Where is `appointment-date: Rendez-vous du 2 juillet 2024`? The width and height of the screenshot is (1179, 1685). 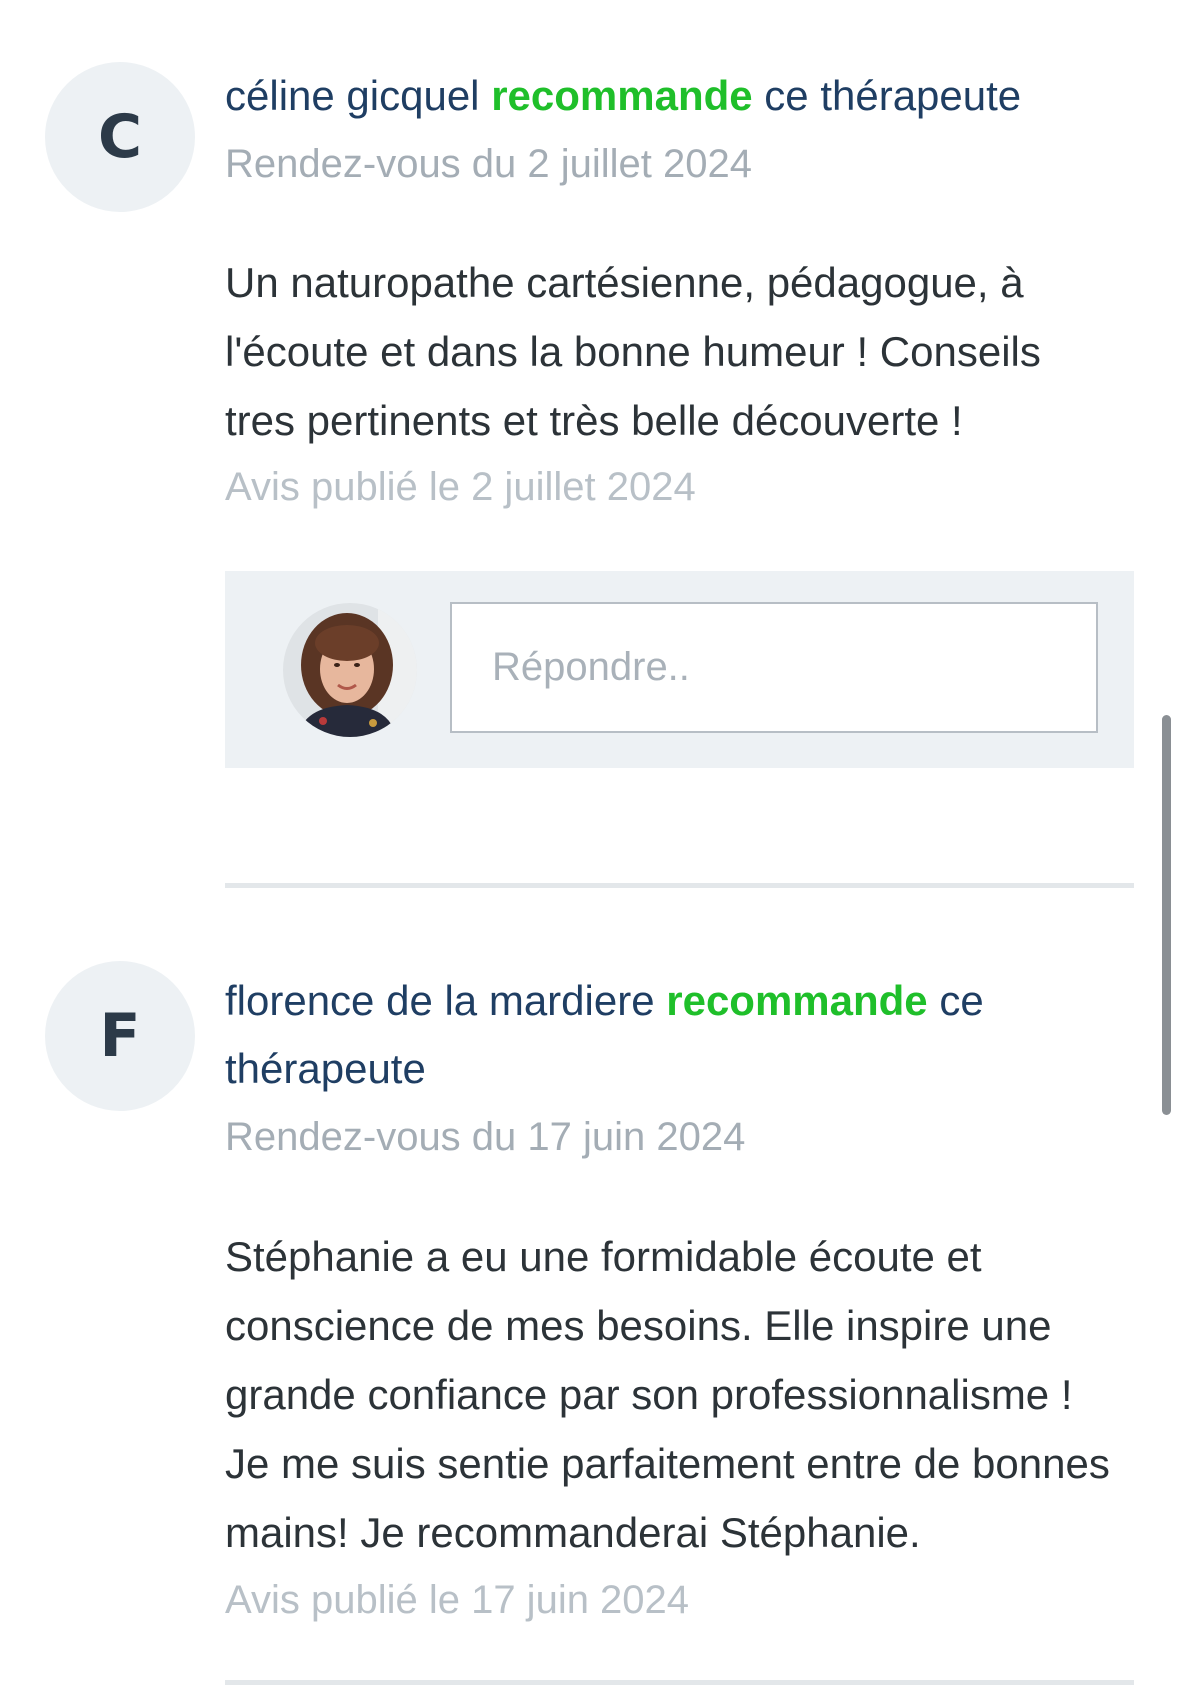
appointment-date: Rendez-vous du 2 juillet 2024 is located at coordinates (489, 164).